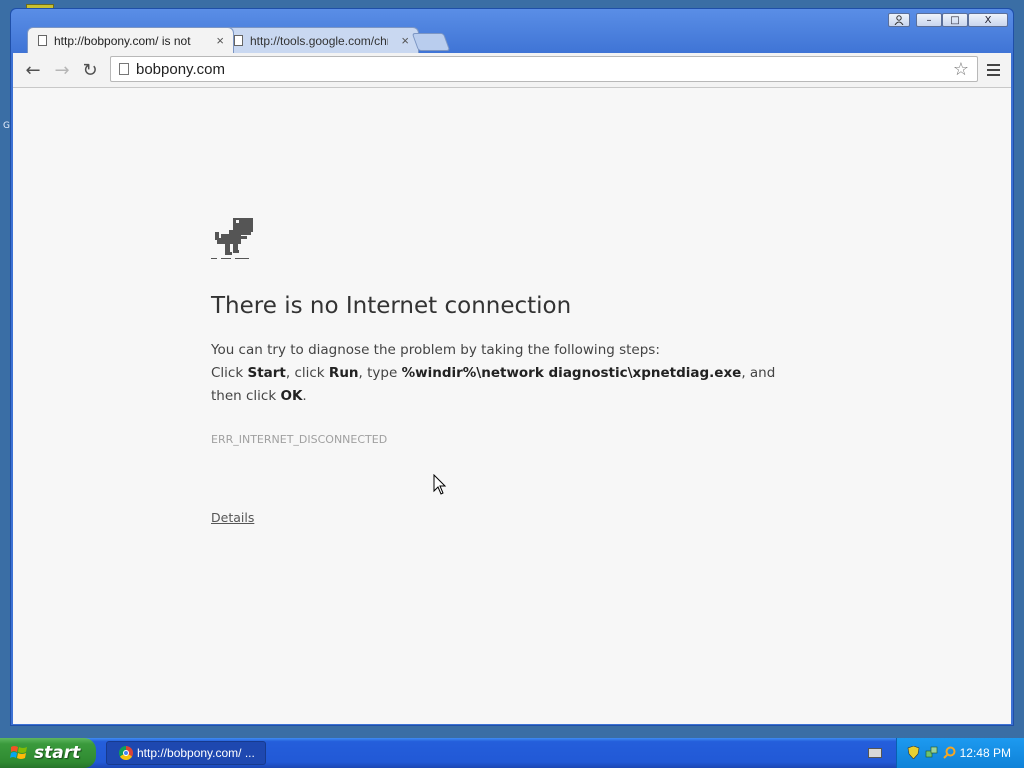  What do you see at coordinates (391, 306) in the screenshot?
I see `page-title: There is no Internet connection` at bounding box center [391, 306].